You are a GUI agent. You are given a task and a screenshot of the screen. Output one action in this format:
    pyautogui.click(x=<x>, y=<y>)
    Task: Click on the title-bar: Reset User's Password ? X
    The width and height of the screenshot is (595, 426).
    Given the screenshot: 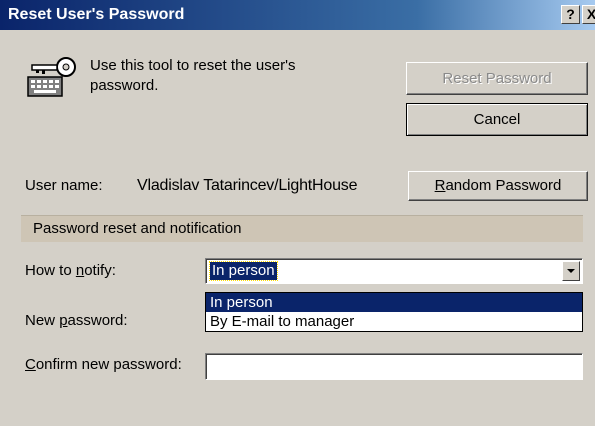 What is the action you would take?
    pyautogui.click(x=297, y=15)
    